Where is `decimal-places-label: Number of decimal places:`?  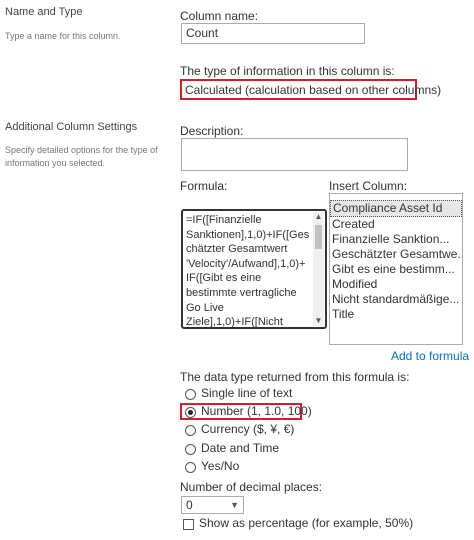
decimal-places-label: Number of decimal places: is located at coordinates (251, 487).